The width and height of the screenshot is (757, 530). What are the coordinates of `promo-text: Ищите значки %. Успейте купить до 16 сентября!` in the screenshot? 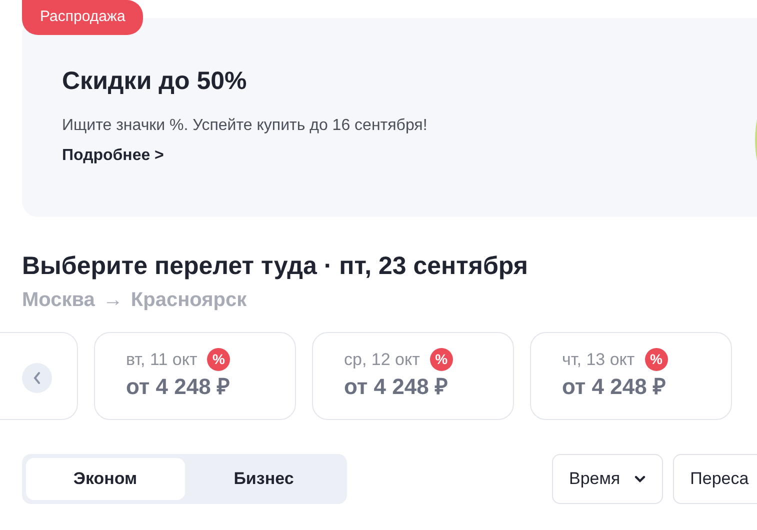 It's located at (245, 126).